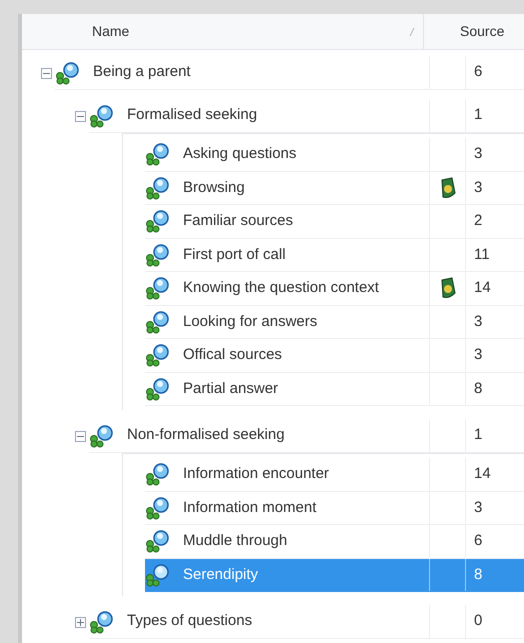  Describe the element at coordinates (142, 72) in the screenshot. I see `node-name: Being a parent` at that location.